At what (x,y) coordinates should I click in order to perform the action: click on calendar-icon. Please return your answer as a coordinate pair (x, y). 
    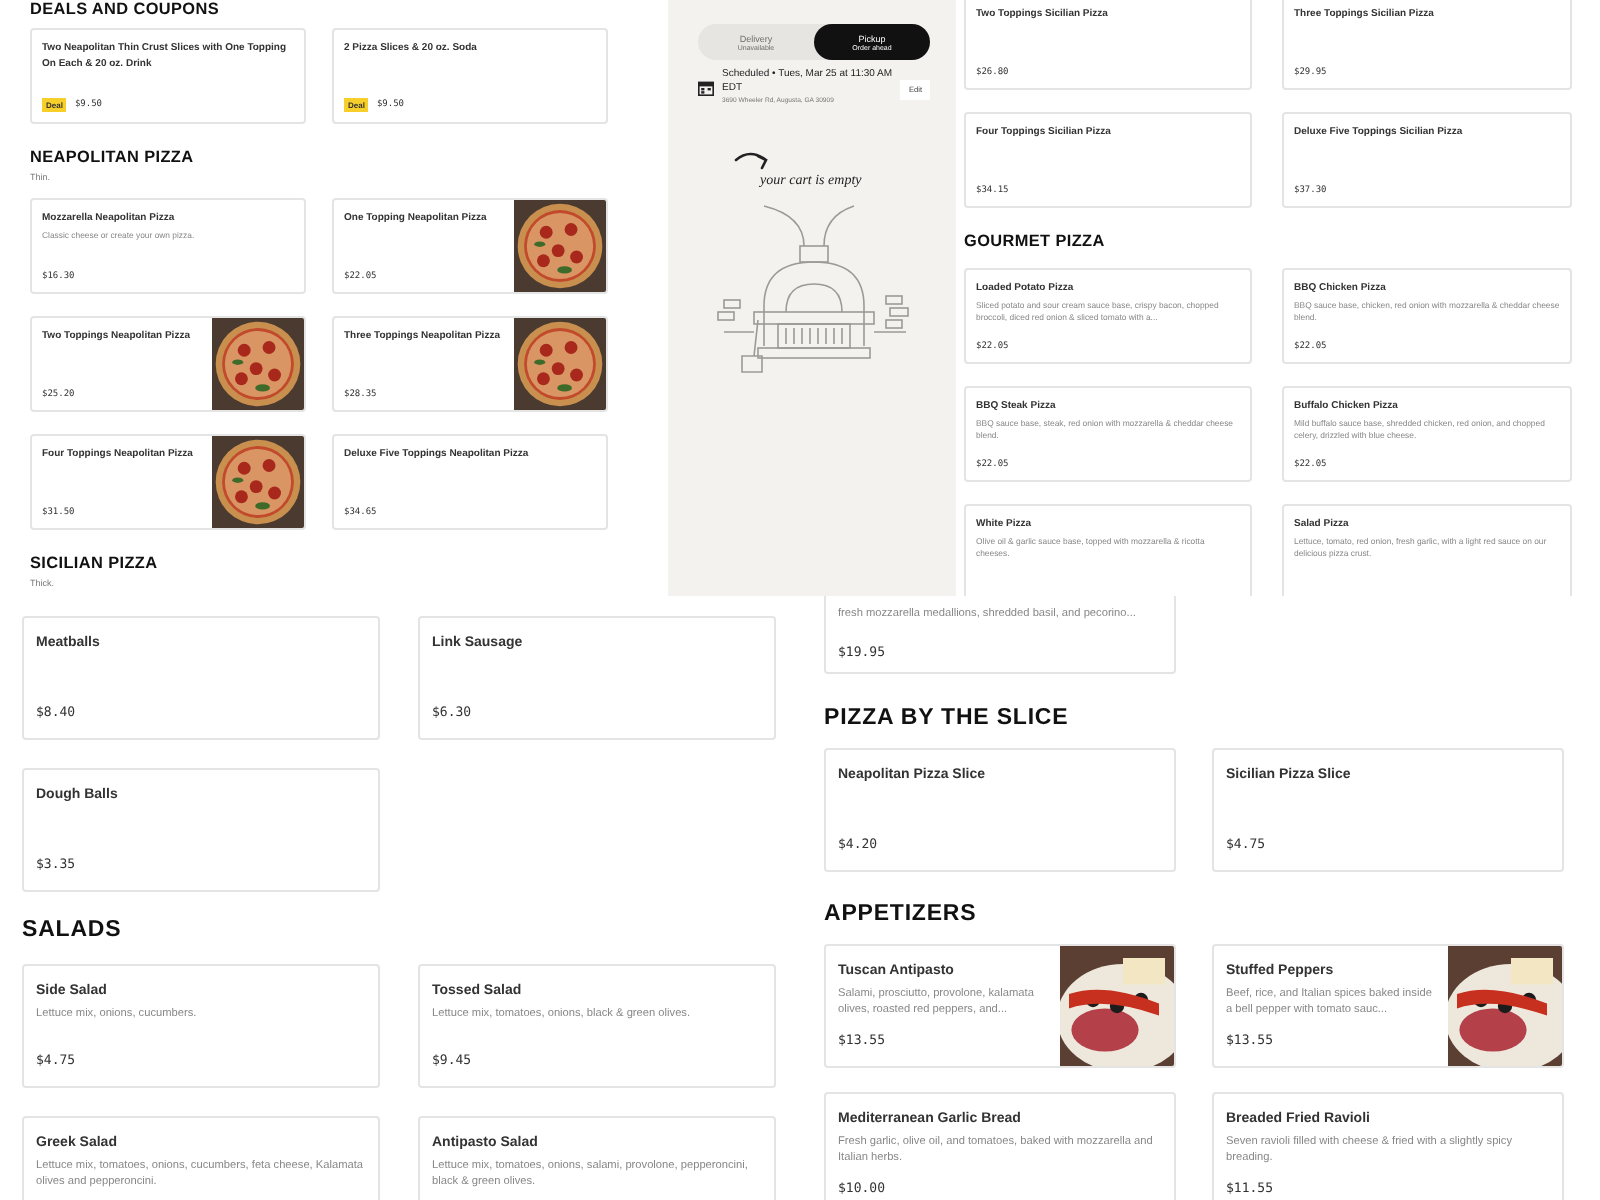
    Looking at the image, I should click on (706, 88).